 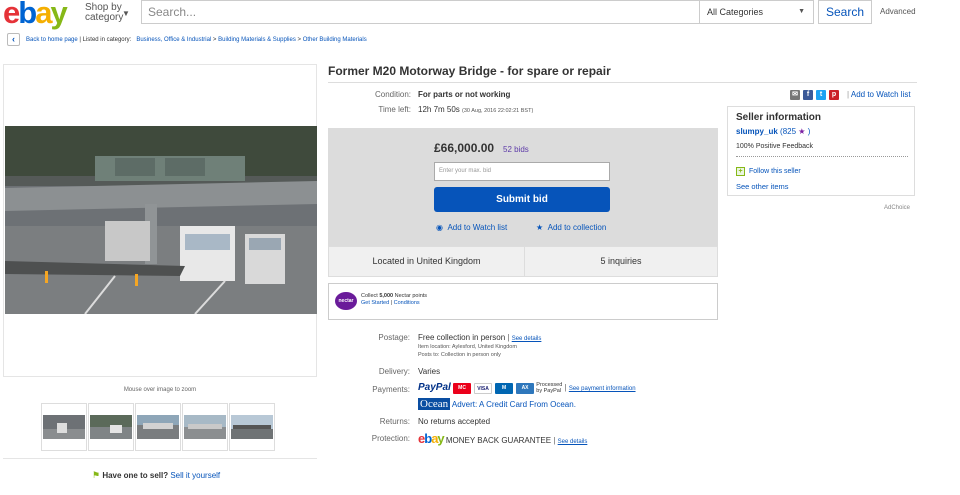 I want to click on nectar-collect: Collect, so click(x=369, y=296).